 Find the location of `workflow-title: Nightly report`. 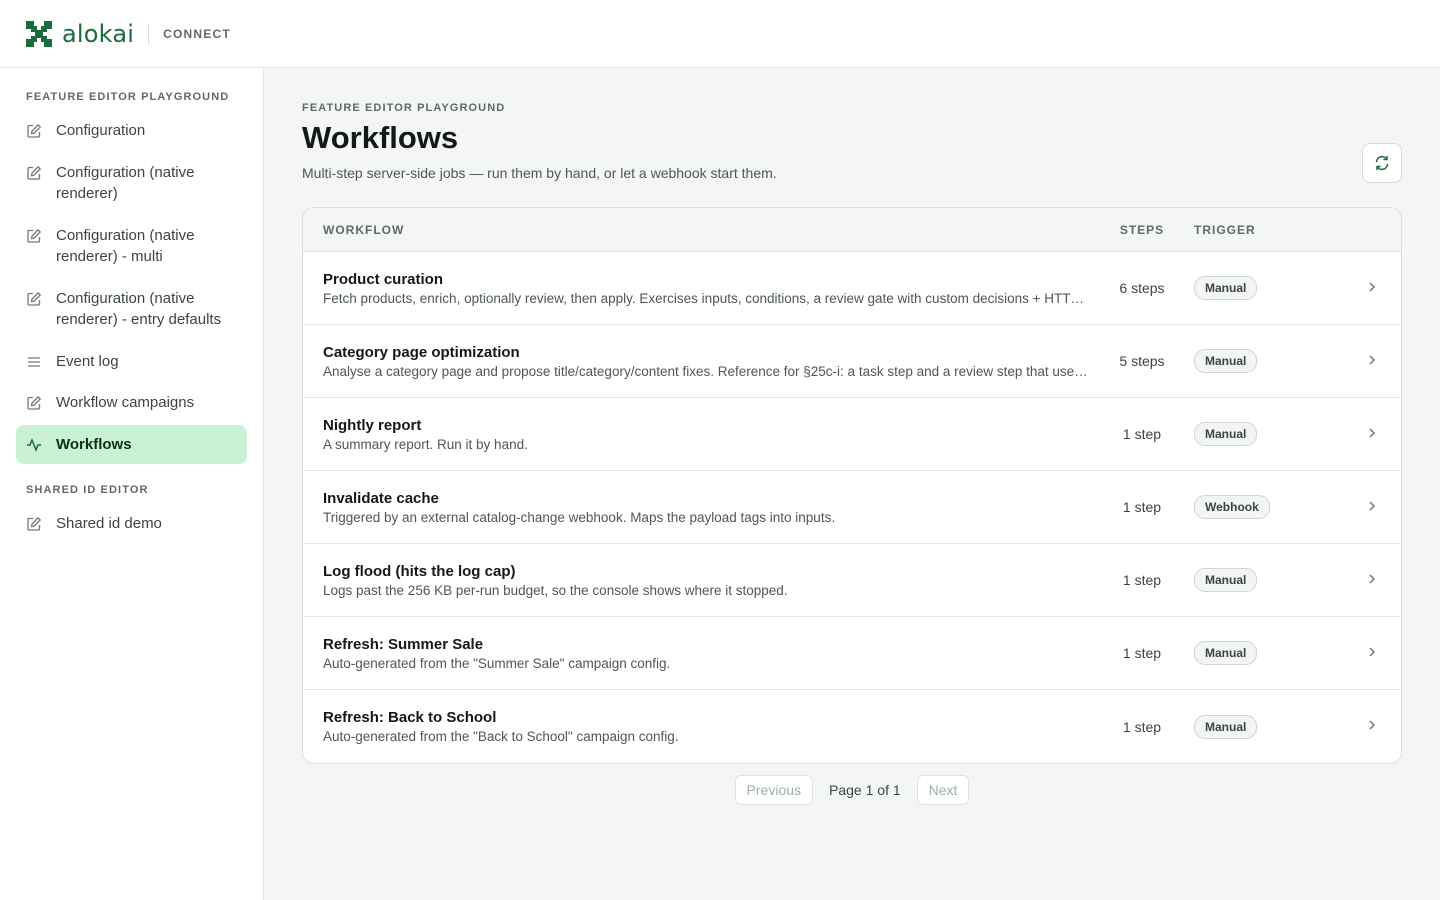

workflow-title: Nightly report is located at coordinates (372, 425).